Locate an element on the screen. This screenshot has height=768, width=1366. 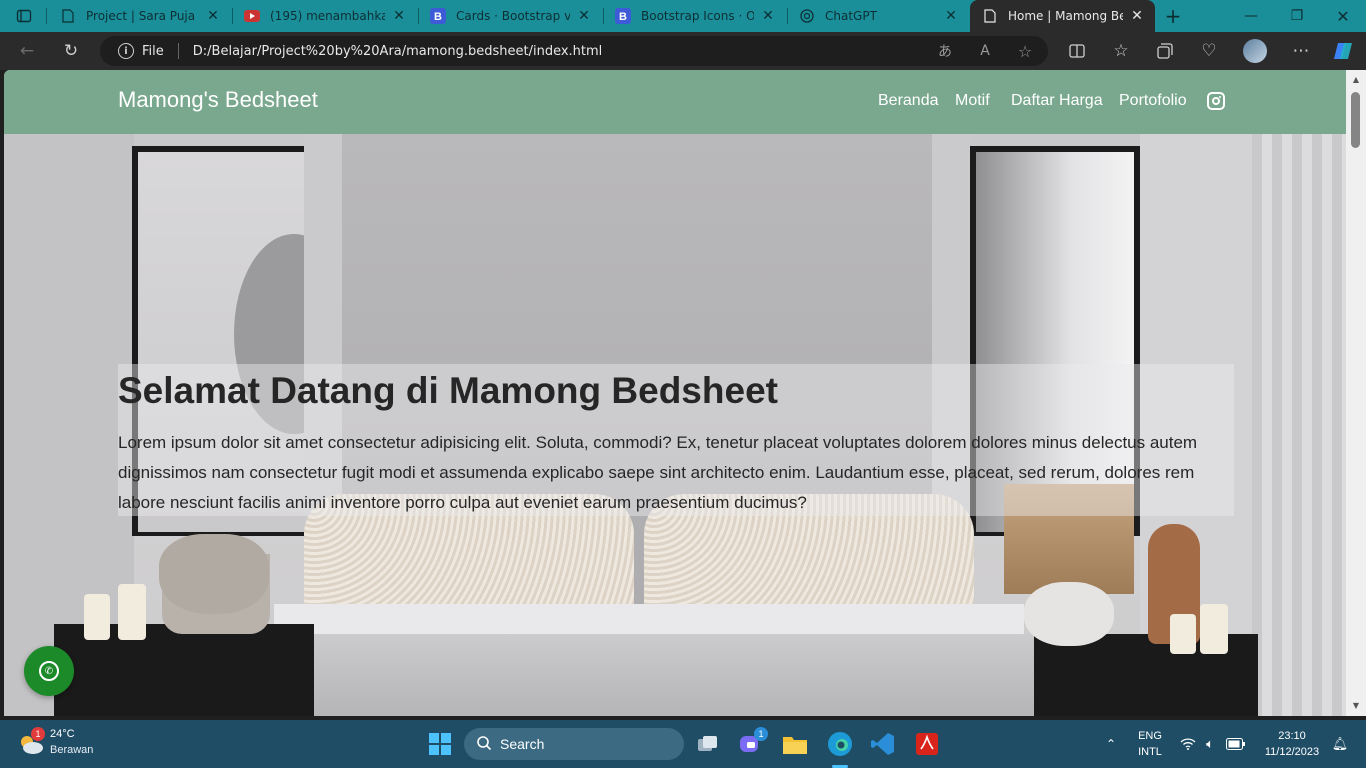
collections-icon is located at coordinates (1165, 51).